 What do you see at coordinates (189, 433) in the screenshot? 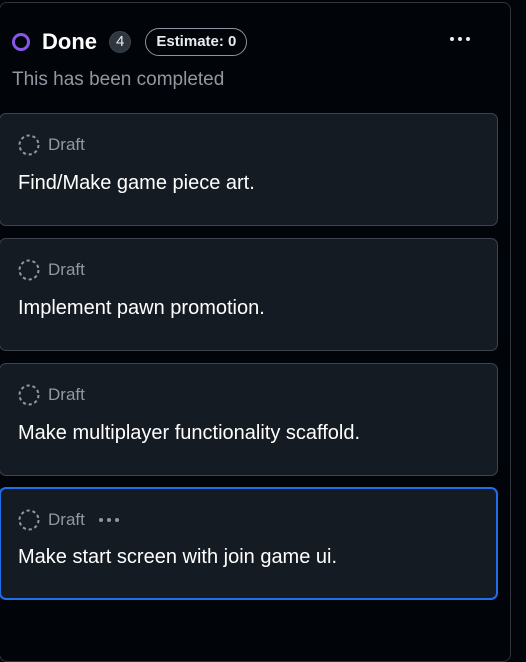
I see `card-title: Make multiplayer functionality scaffold.` at bounding box center [189, 433].